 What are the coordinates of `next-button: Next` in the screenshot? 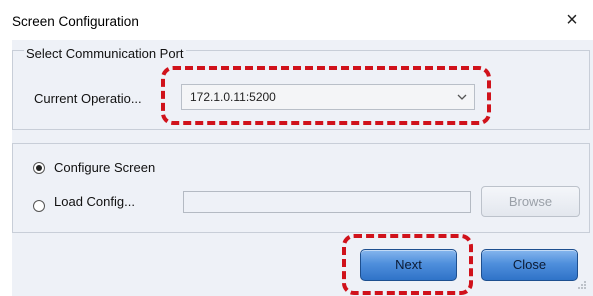 It's located at (408, 265).